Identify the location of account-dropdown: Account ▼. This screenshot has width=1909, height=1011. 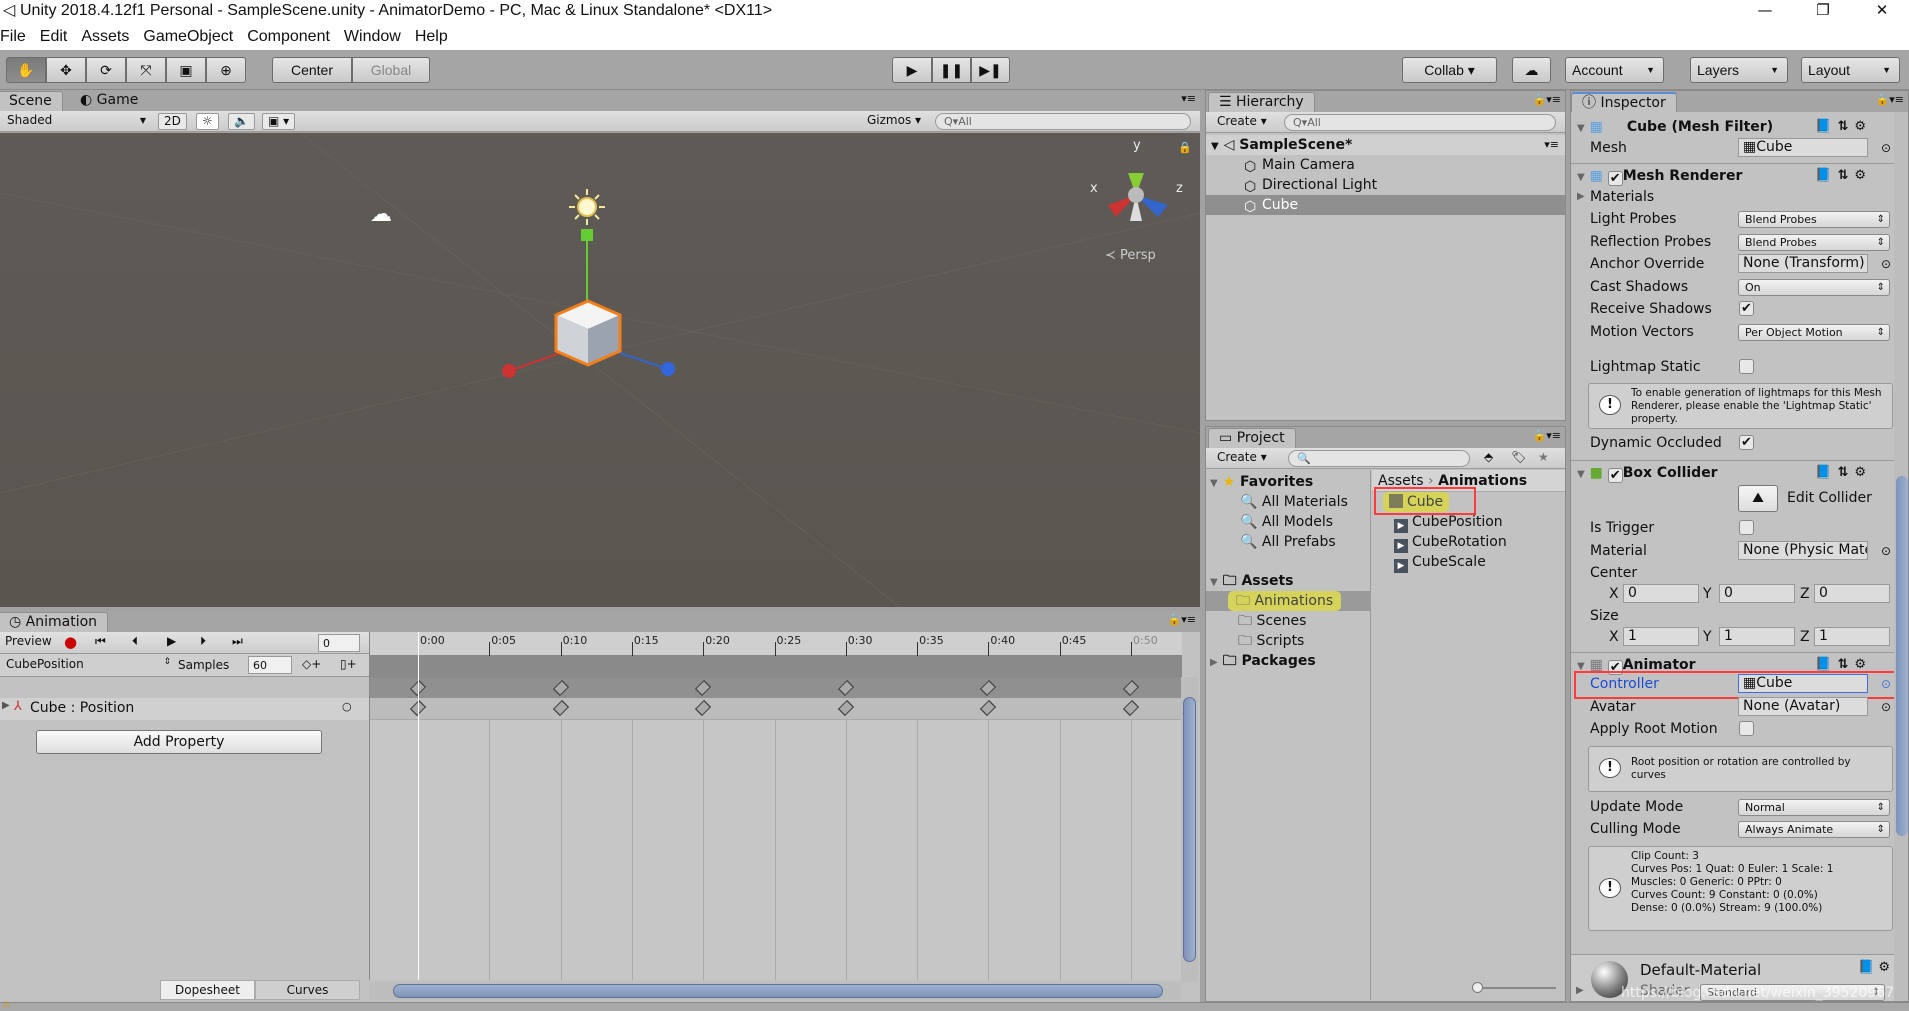
(1614, 70).